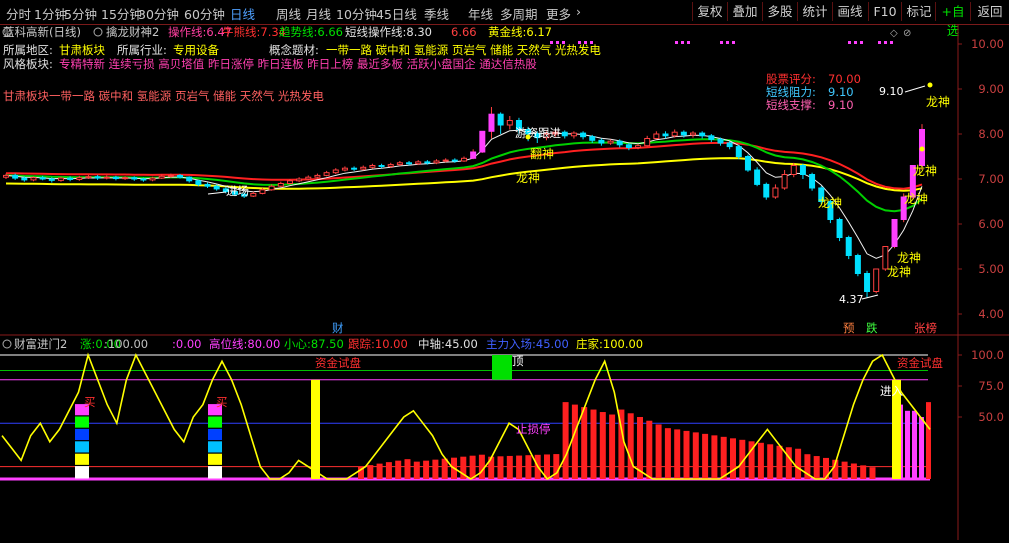  What do you see at coordinates (132, 32) in the screenshot?
I see `indicator-name: 擒龙财神2` at bounding box center [132, 32].